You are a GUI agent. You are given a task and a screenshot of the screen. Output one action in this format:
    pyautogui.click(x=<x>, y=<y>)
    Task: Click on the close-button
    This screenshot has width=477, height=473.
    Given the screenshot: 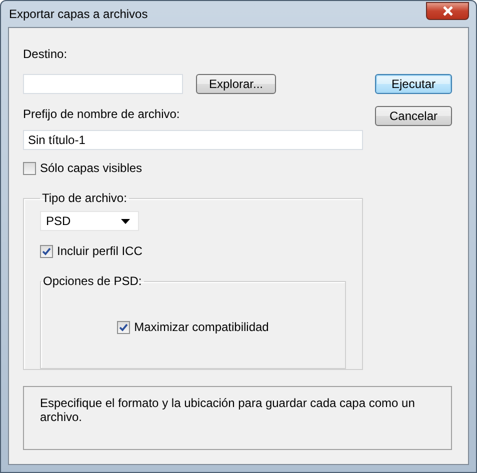 What is the action you would take?
    pyautogui.click(x=447, y=11)
    